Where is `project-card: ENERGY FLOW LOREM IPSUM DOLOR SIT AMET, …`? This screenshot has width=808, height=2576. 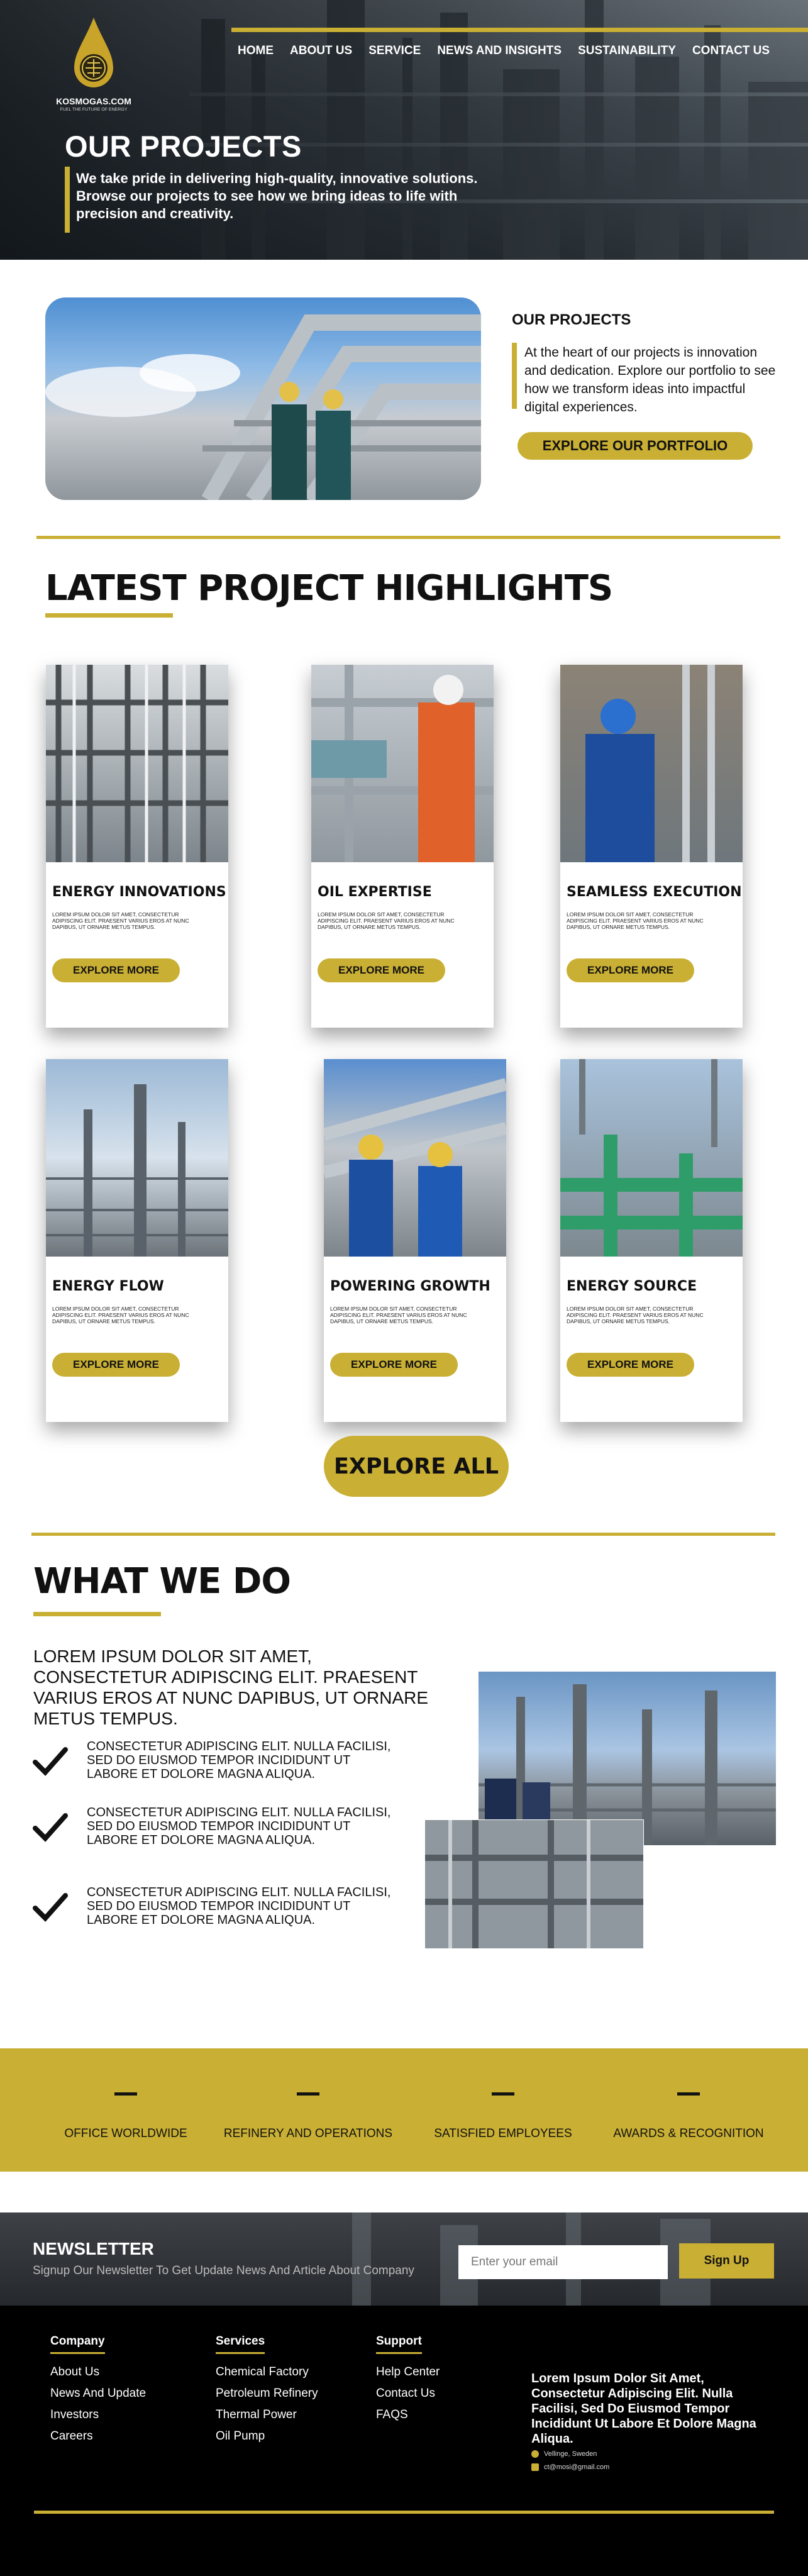 project-card: ENERGY FLOW LOREM IPSUM DOLOR SIT AMET, … is located at coordinates (137, 1240).